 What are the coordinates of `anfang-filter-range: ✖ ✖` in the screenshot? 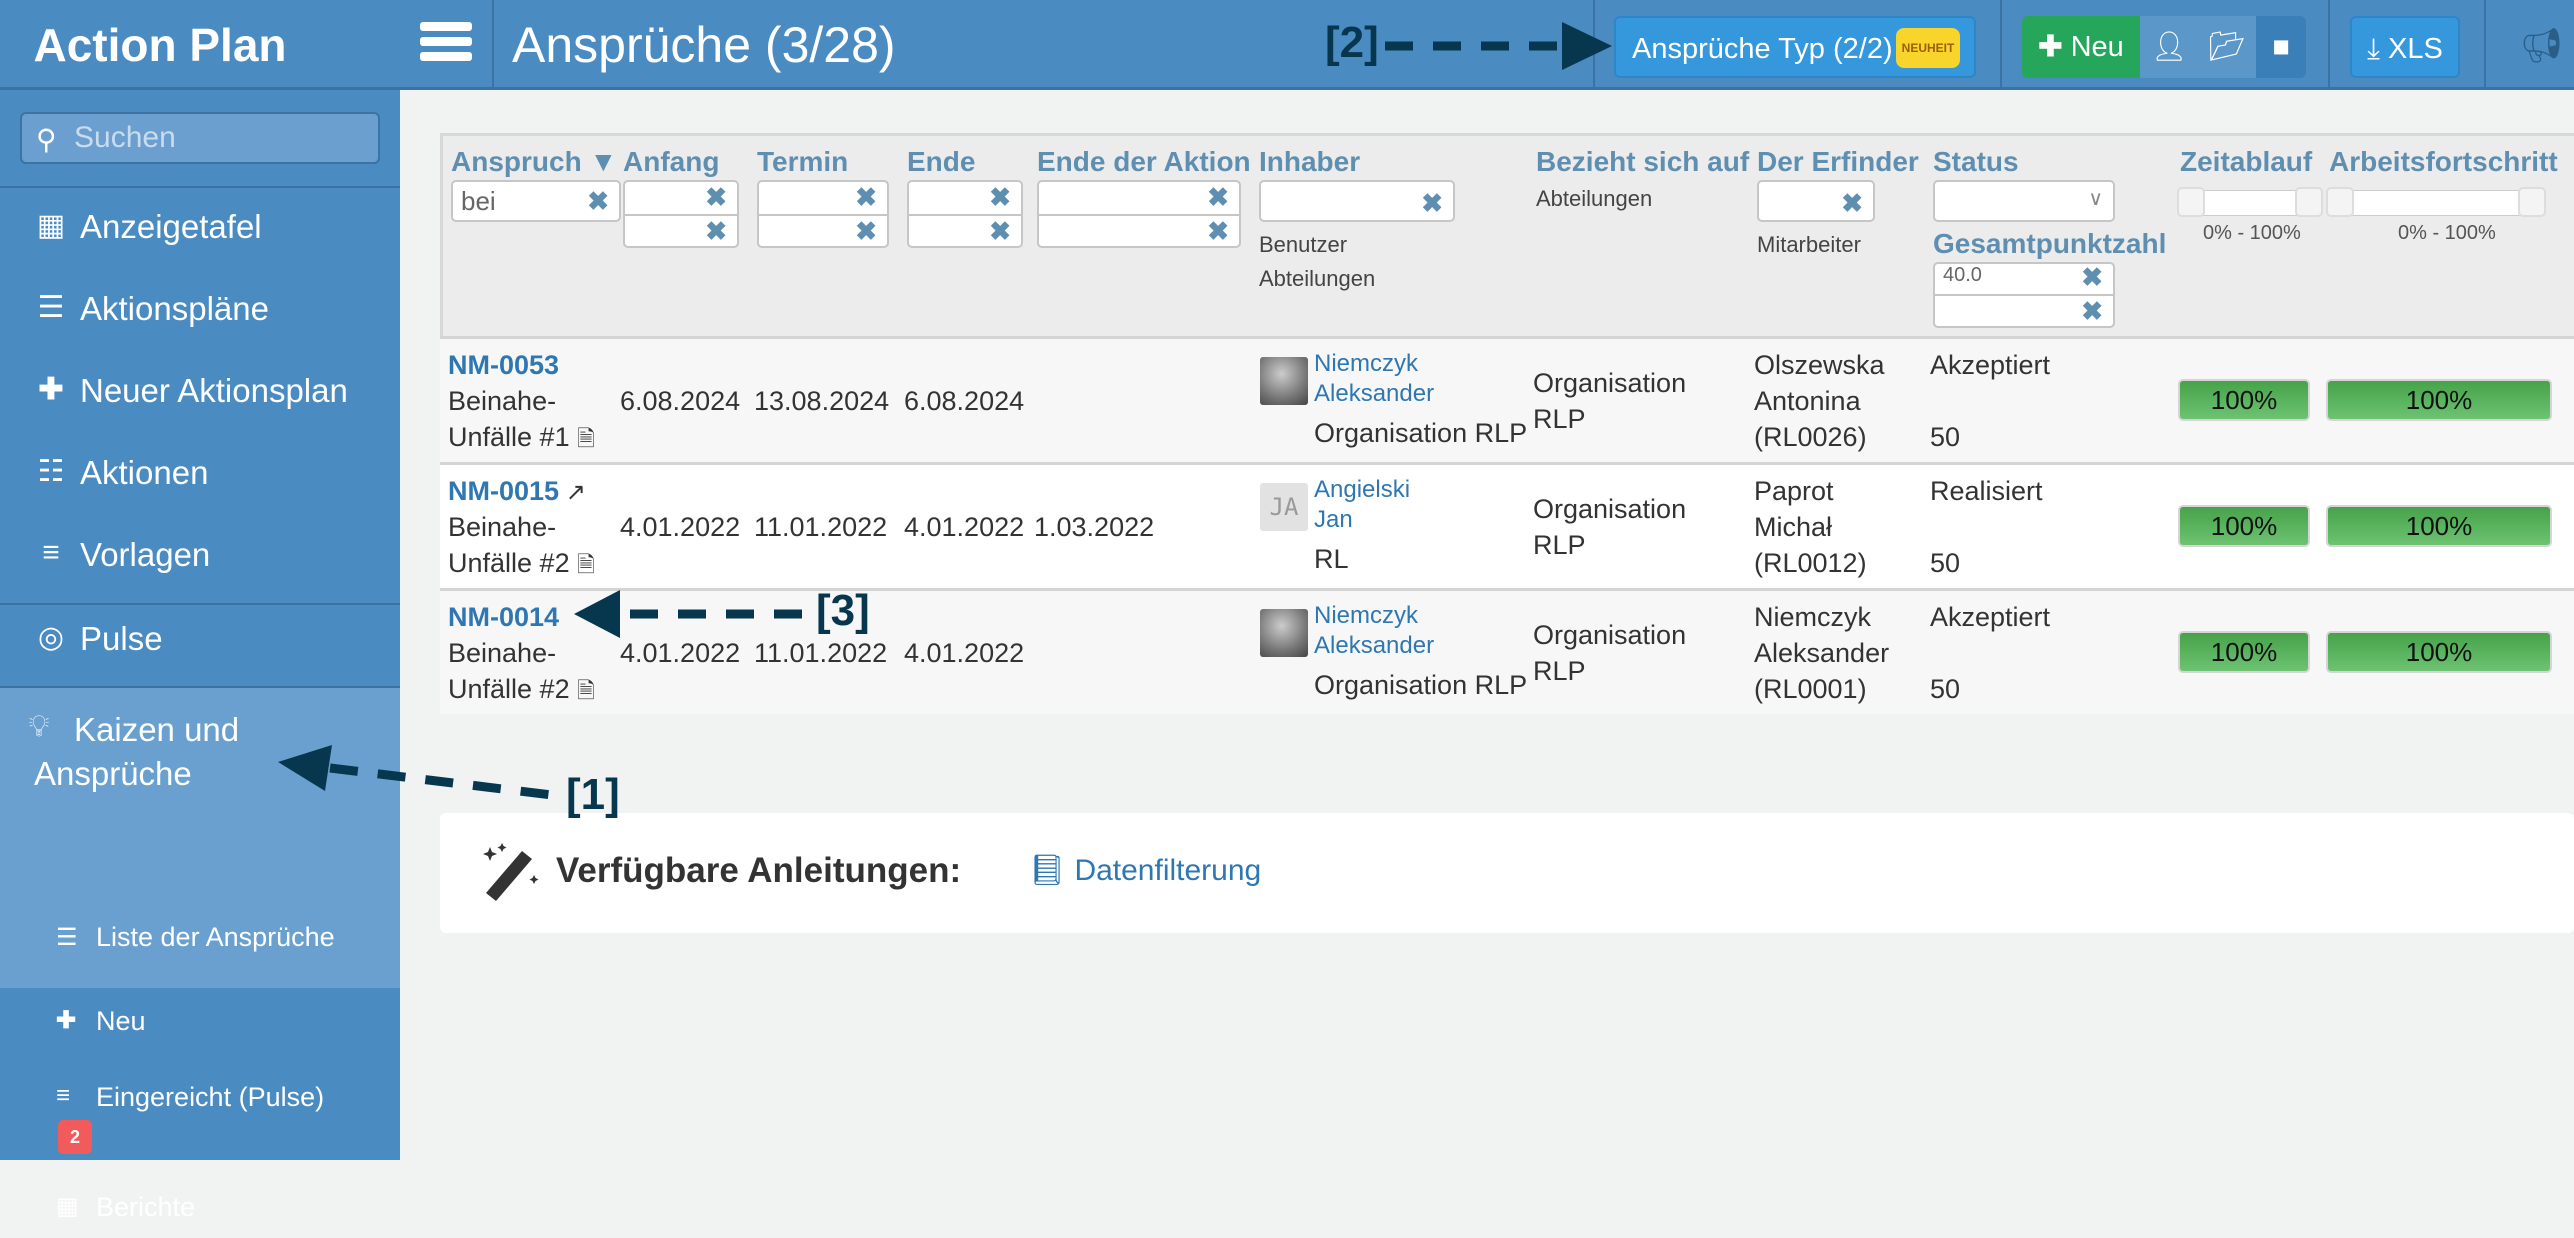 It's located at (681, 214).